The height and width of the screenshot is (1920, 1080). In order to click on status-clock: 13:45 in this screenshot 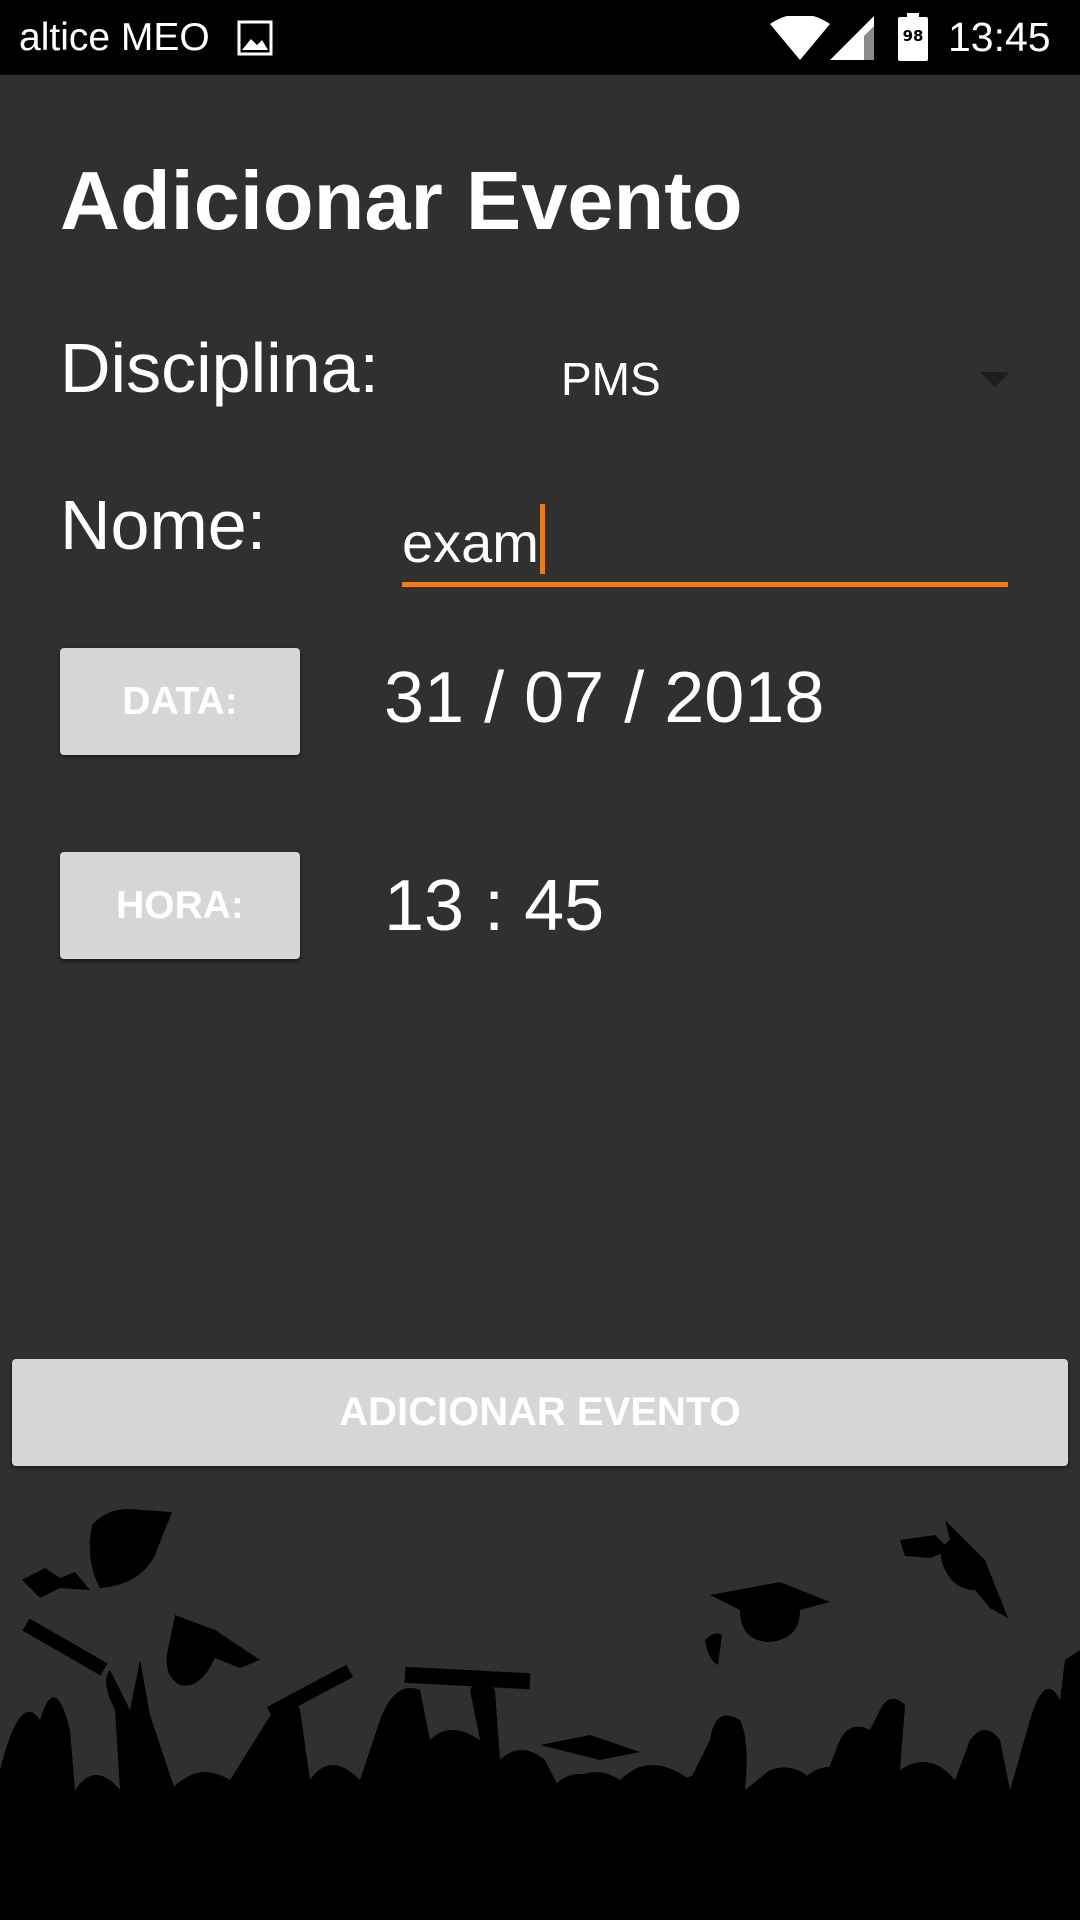, I will do `click(999, 37)`.